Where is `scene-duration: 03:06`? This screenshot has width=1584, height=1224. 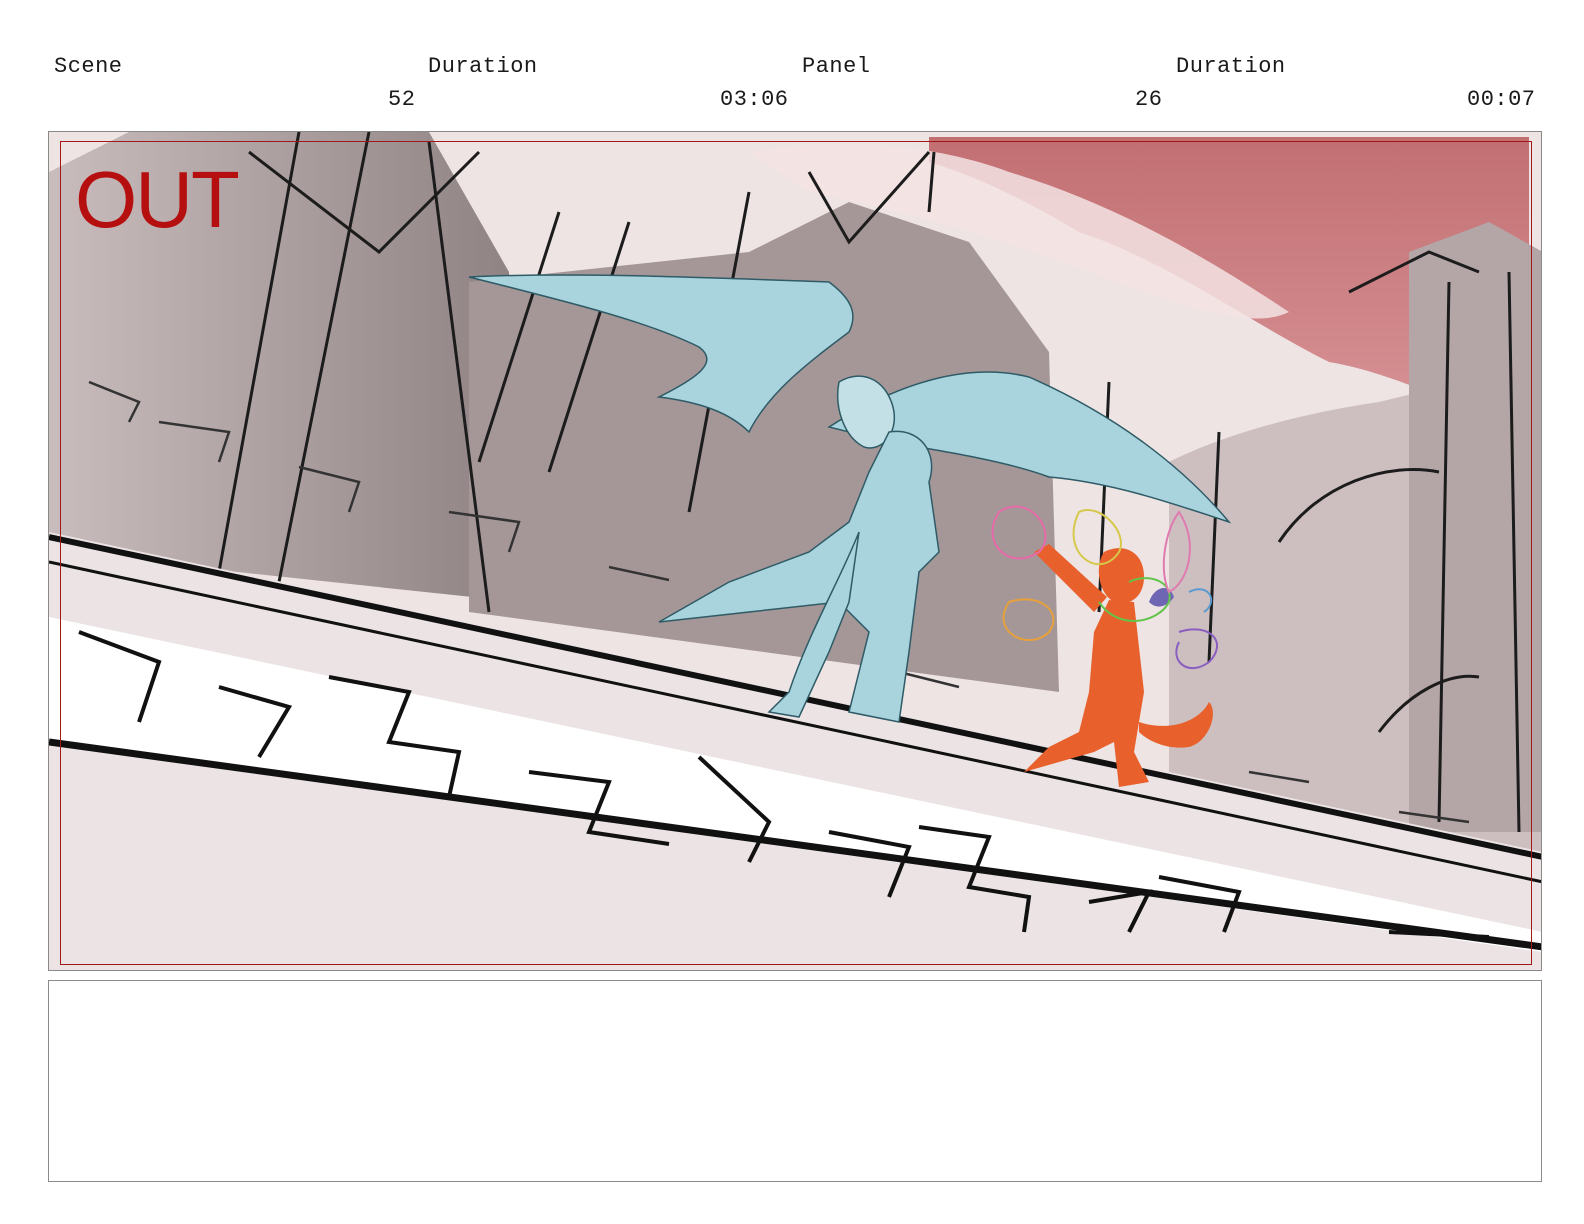 scene-duration: 03:06 is located at coordinates (754, 99).